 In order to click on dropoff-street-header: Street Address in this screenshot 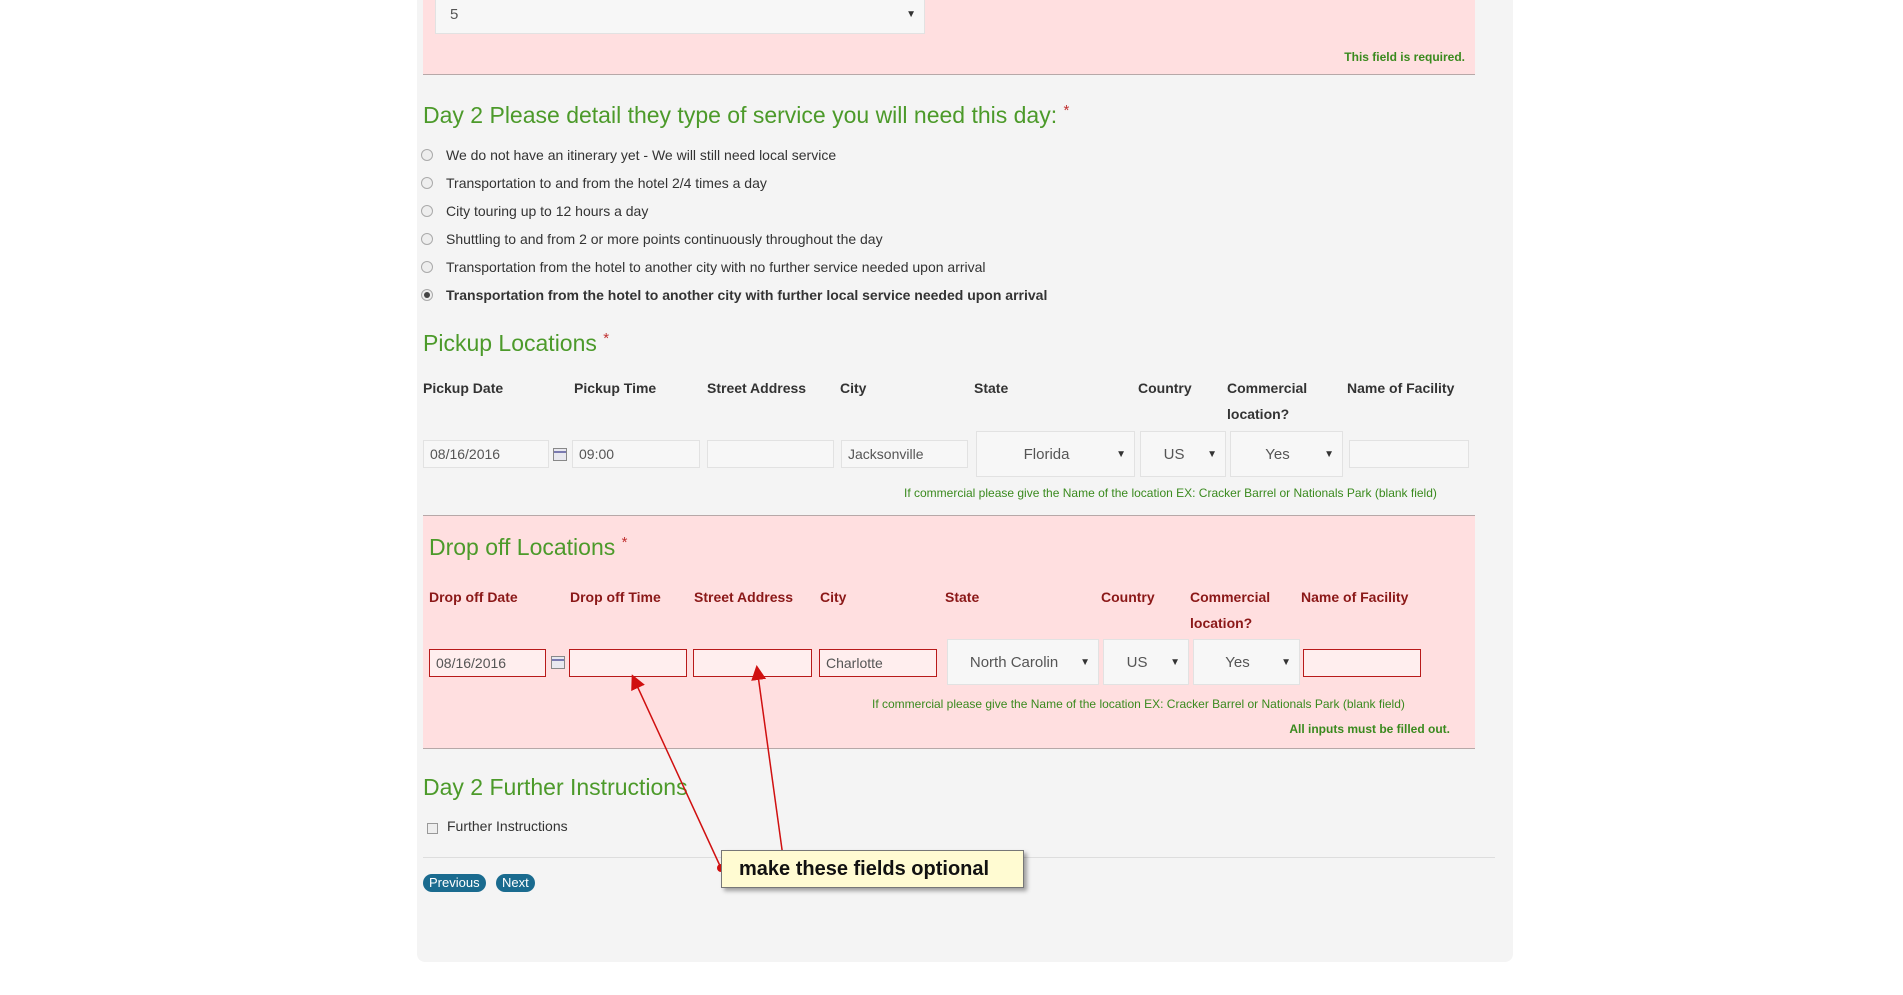, I will do `click(744, 597)`.